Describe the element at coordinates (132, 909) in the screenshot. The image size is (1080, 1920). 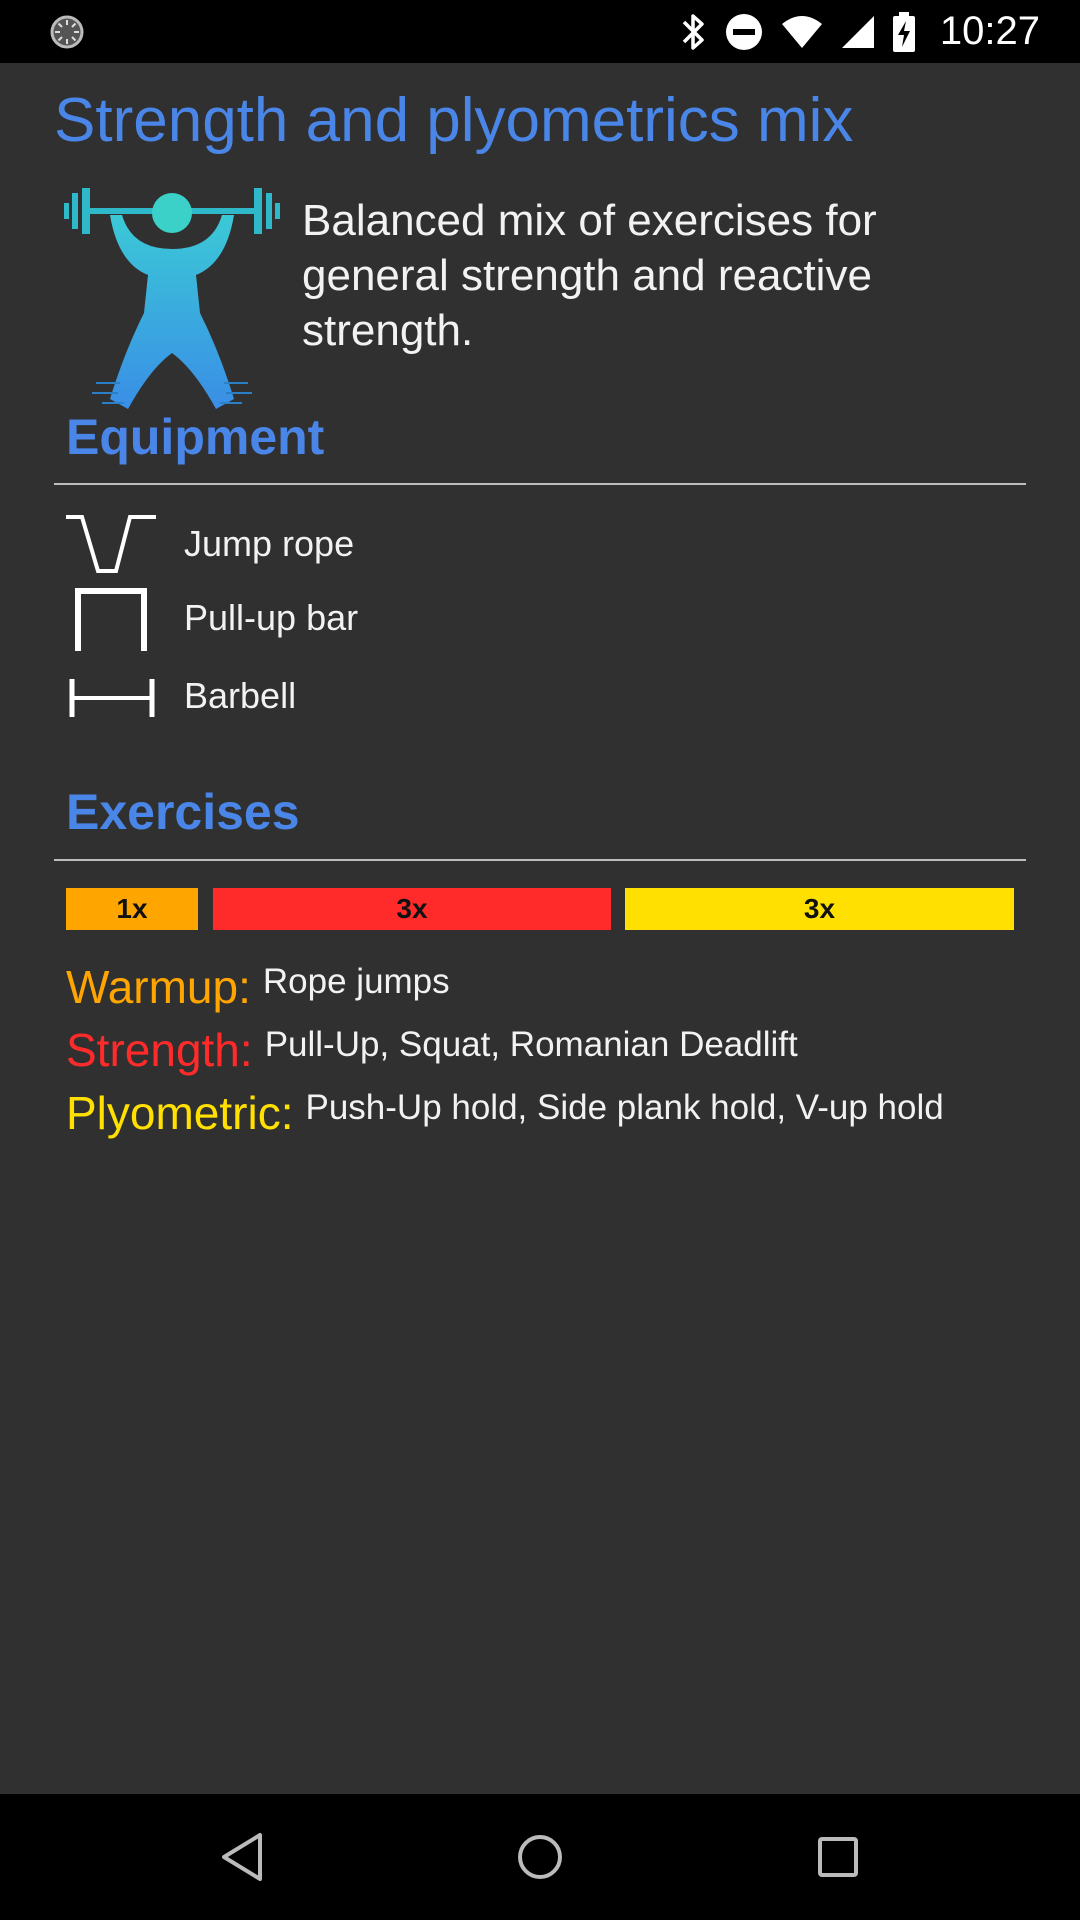
I see `warmup-sets-bar: 1x` at that location.